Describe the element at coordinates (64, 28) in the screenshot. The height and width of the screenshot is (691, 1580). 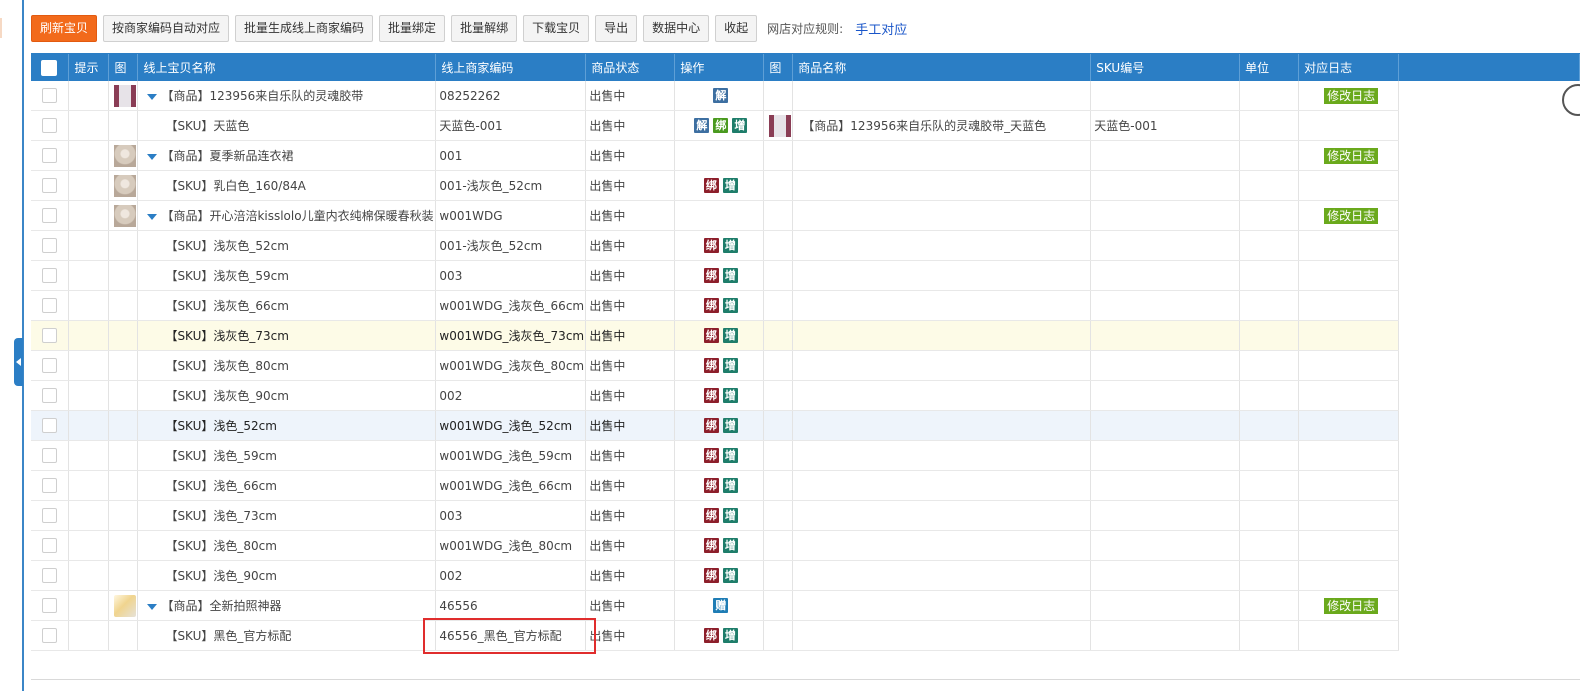
I see `refresh-items-button: 刷新宝贝` at that location.